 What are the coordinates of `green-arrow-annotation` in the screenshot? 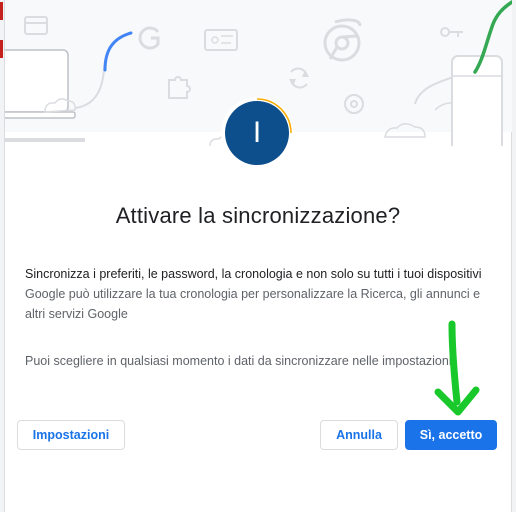 It's located at (457, 368).